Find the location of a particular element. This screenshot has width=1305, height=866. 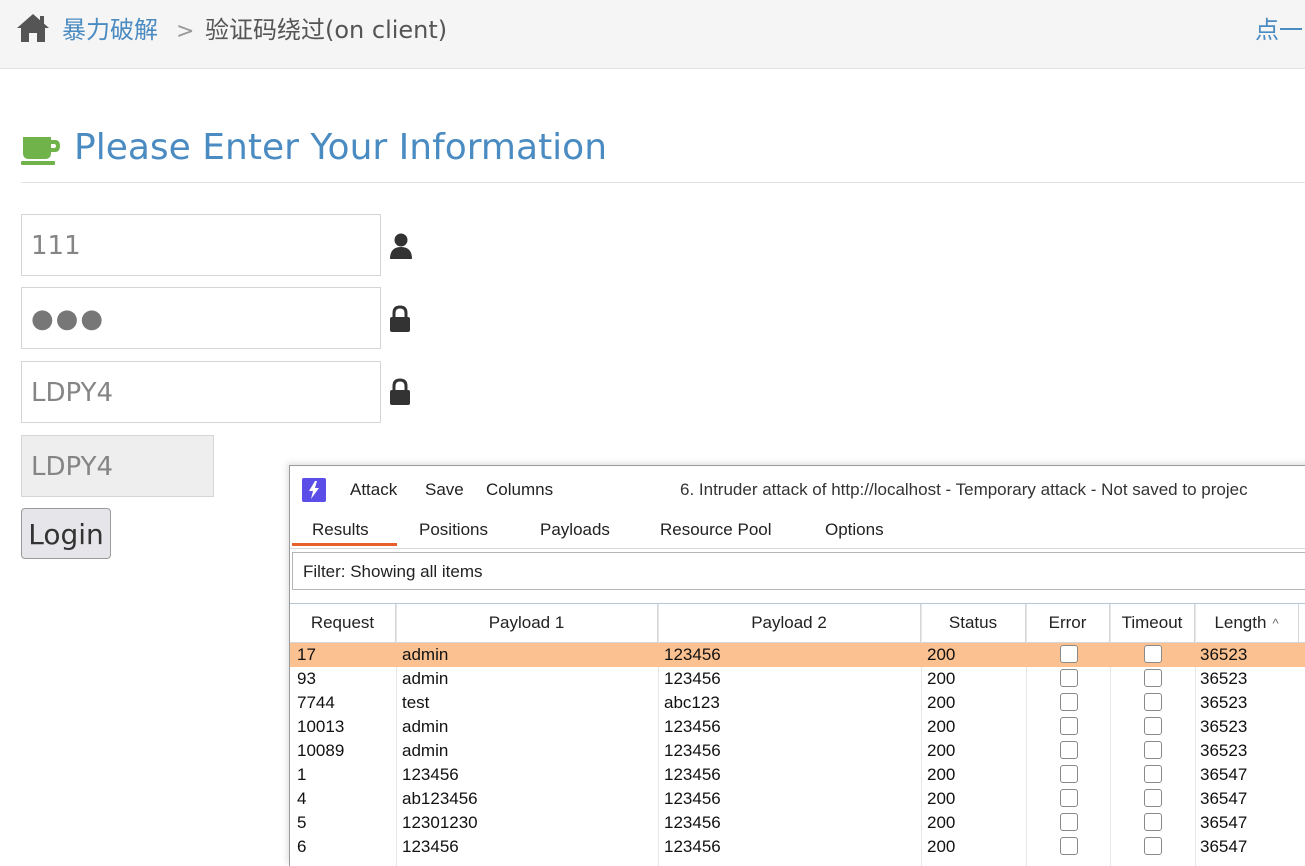

captcha-display: LDPY4 is located at coordinates (117, 466).